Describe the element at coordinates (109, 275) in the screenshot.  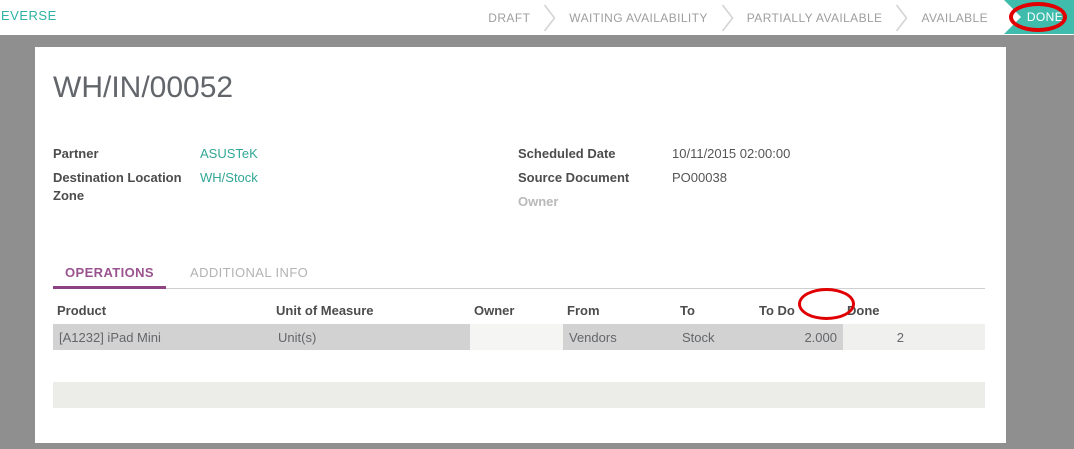
I see `tab-operations: OPERATIONS` at that location.